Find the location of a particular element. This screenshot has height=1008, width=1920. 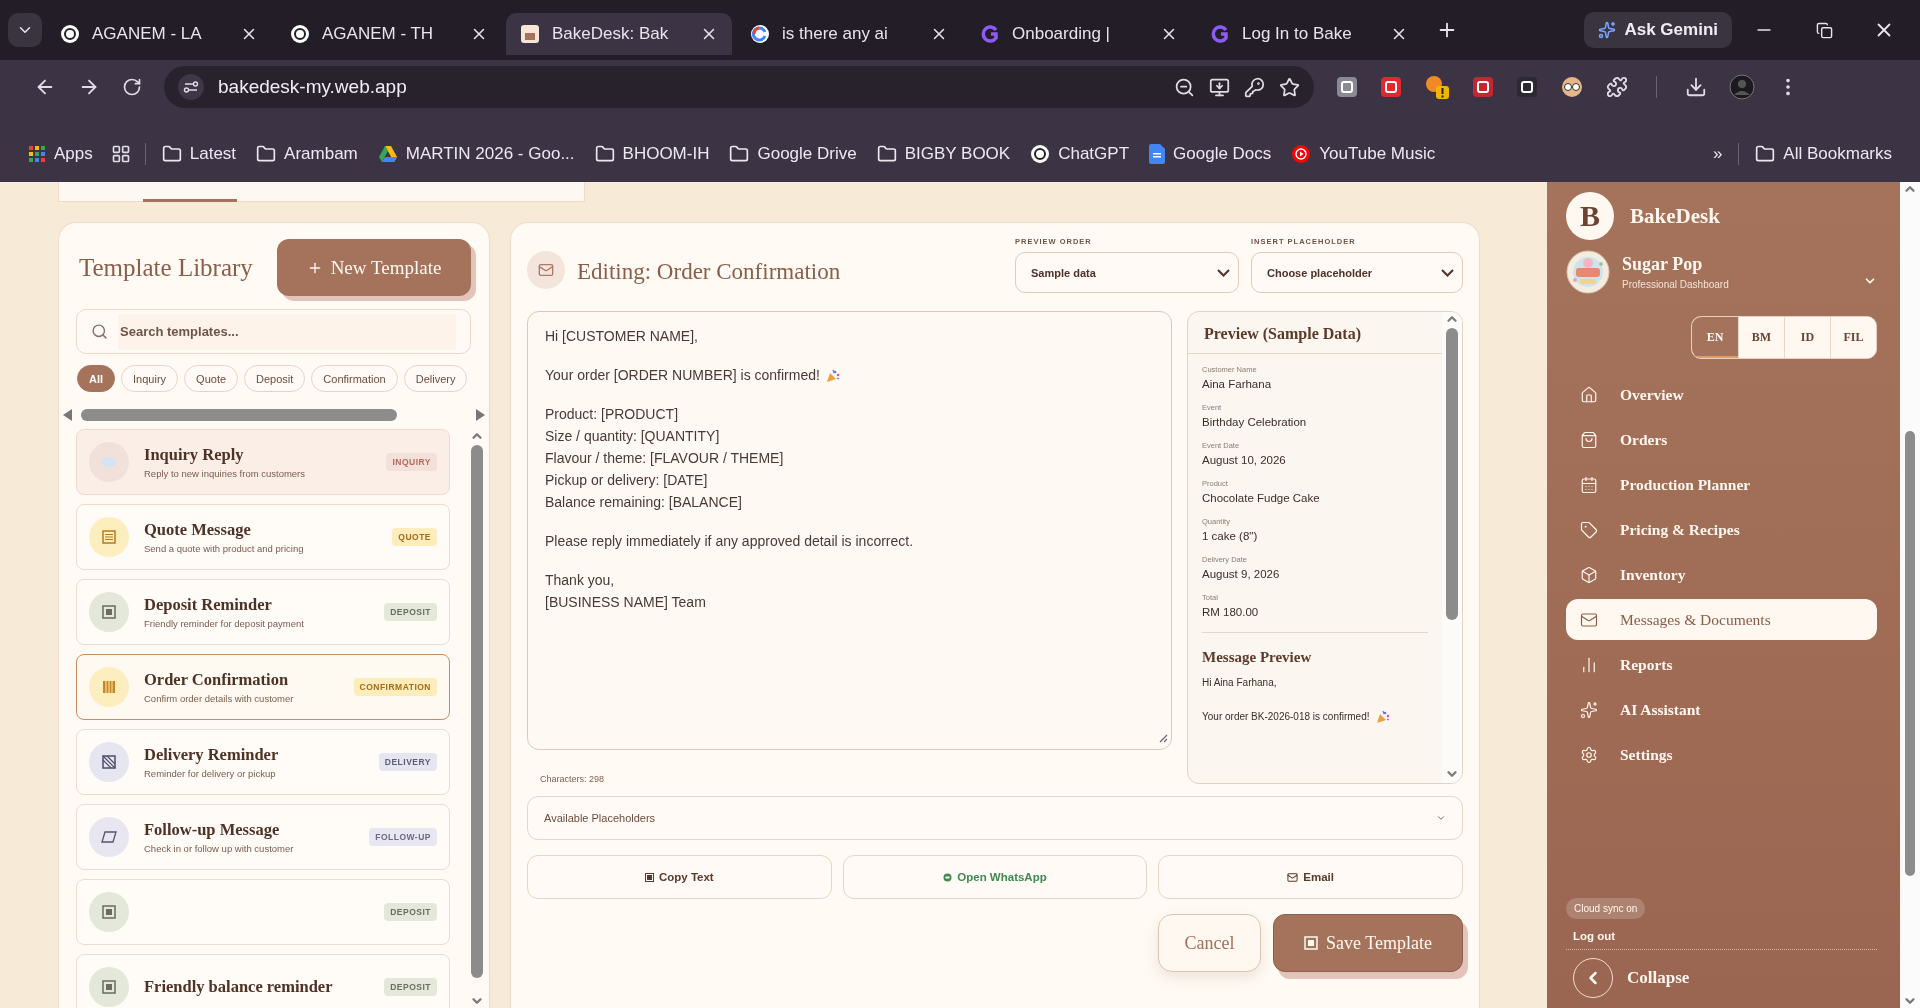

extensions-icon is located at coordinates (1617, 87).